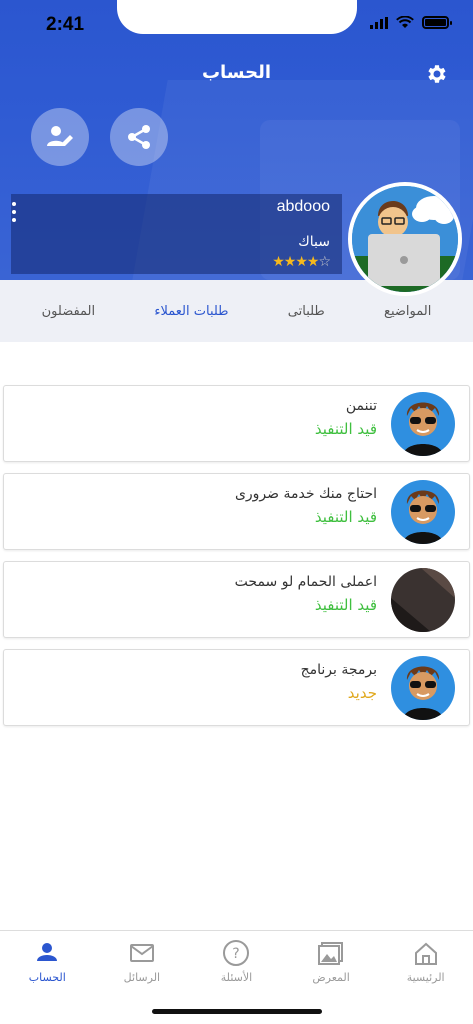  I want to click on nav-label: الرئيسية, so click(425, 977).